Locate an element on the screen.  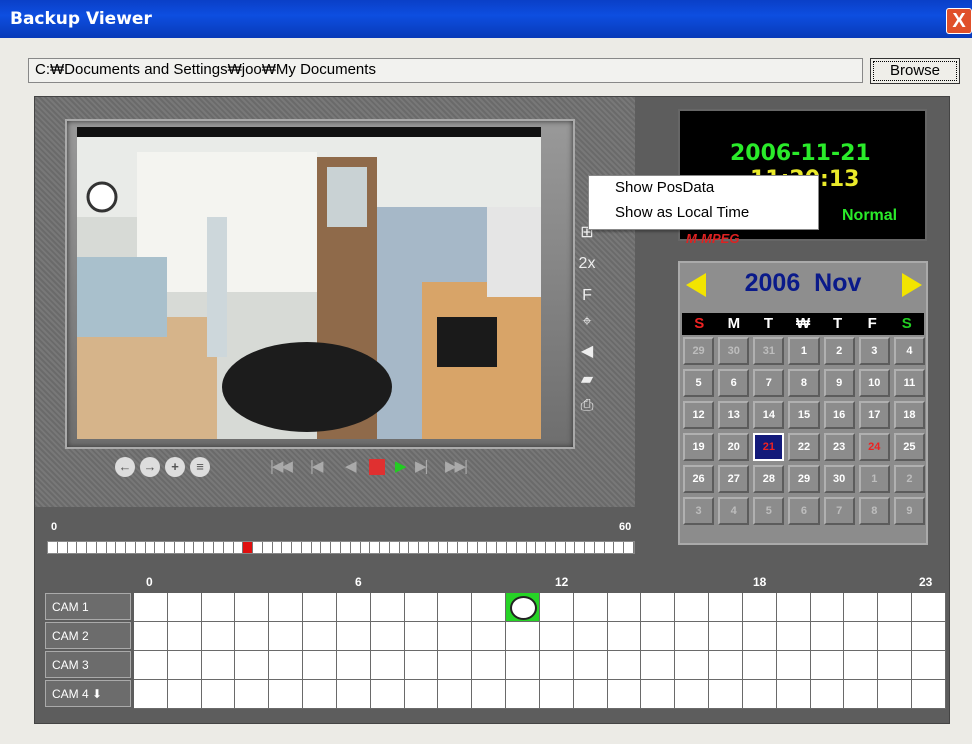
calendar-day: 14 is located at coordinates (769, 415).